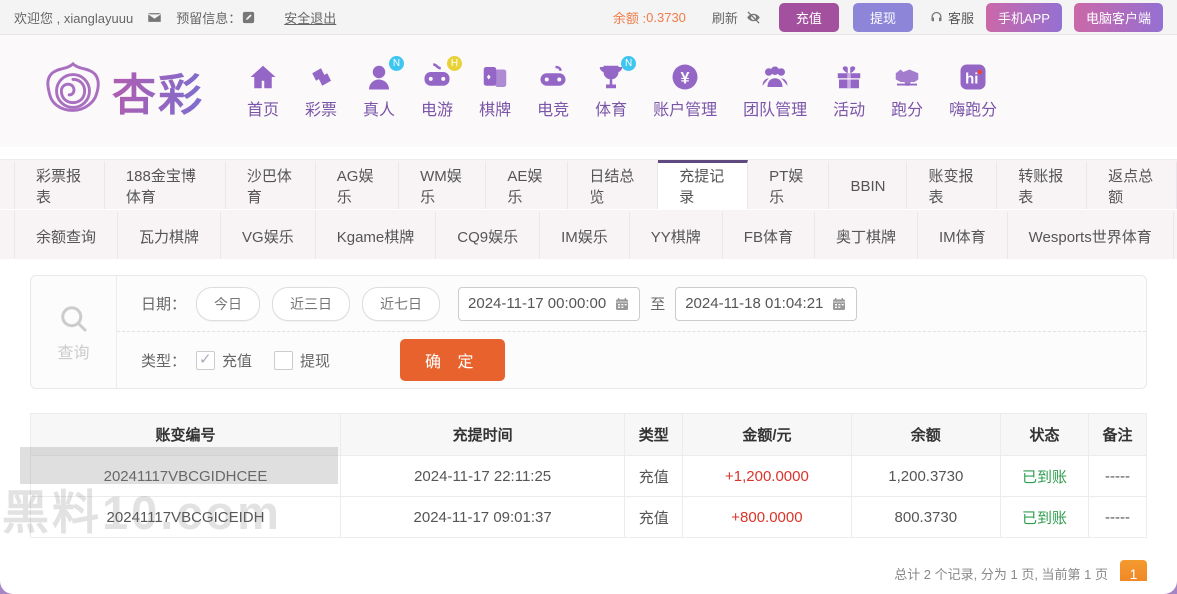 The width and height of the screenshot is (1177, 594). What do you see at coordinates (237, 360) in the screenshot?
I see `deposit-checkbox-label: 充值` at bounding box center [237, 360].